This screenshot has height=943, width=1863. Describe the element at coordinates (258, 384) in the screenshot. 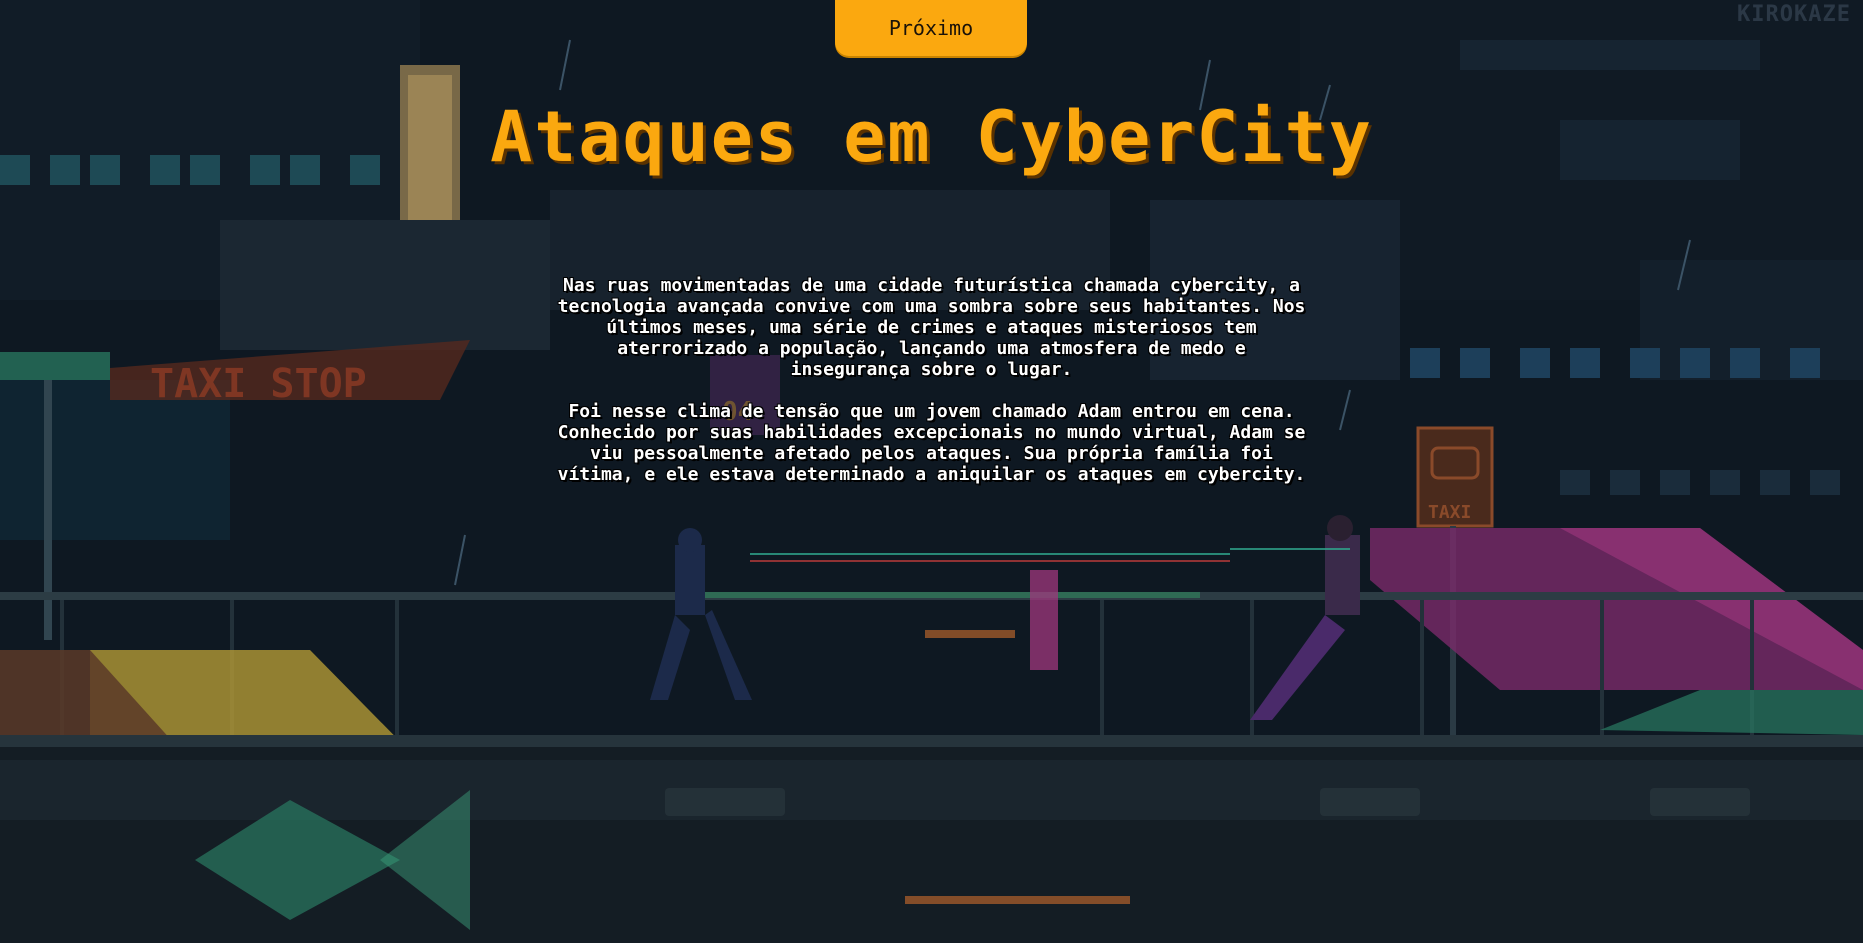

I see `taxi-stop-sign: TAXI STOP` at that location.